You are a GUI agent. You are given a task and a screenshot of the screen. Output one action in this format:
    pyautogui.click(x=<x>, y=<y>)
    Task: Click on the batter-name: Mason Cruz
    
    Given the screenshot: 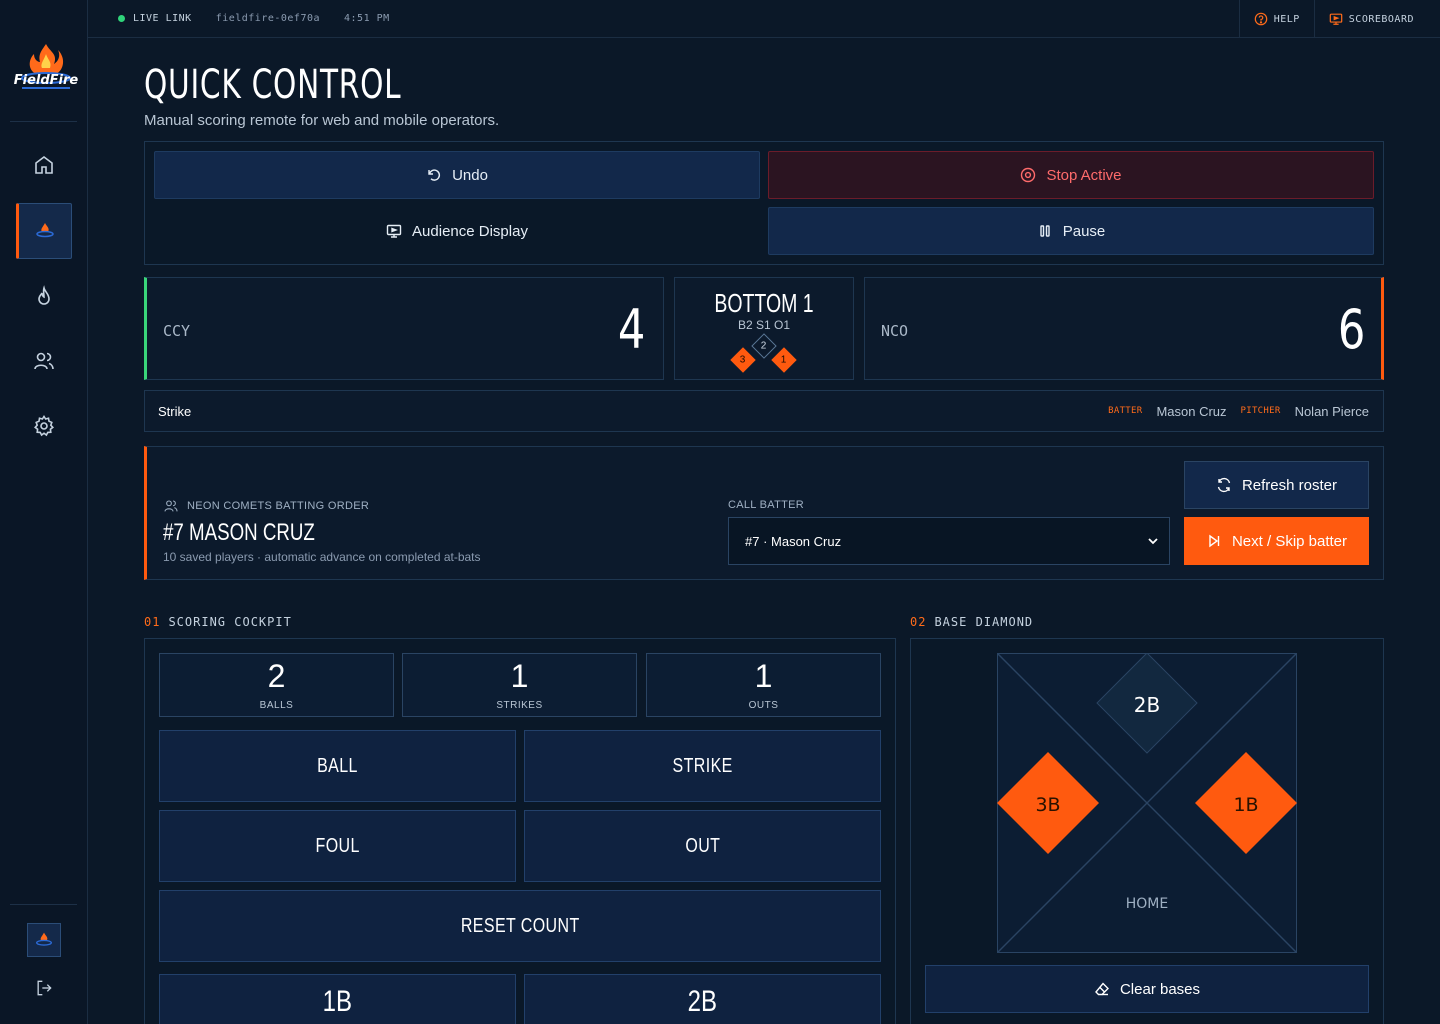 What is the action you would take?
    pyautogui.click(x=1191, y=411)
    